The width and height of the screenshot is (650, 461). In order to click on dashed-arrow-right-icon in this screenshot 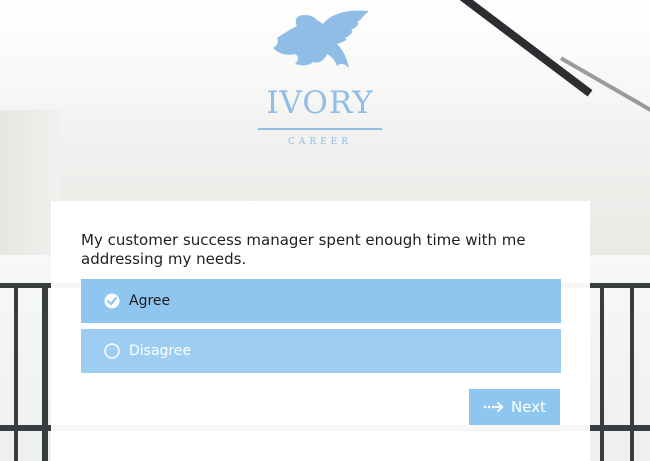, I will do `click(494, 407)`.